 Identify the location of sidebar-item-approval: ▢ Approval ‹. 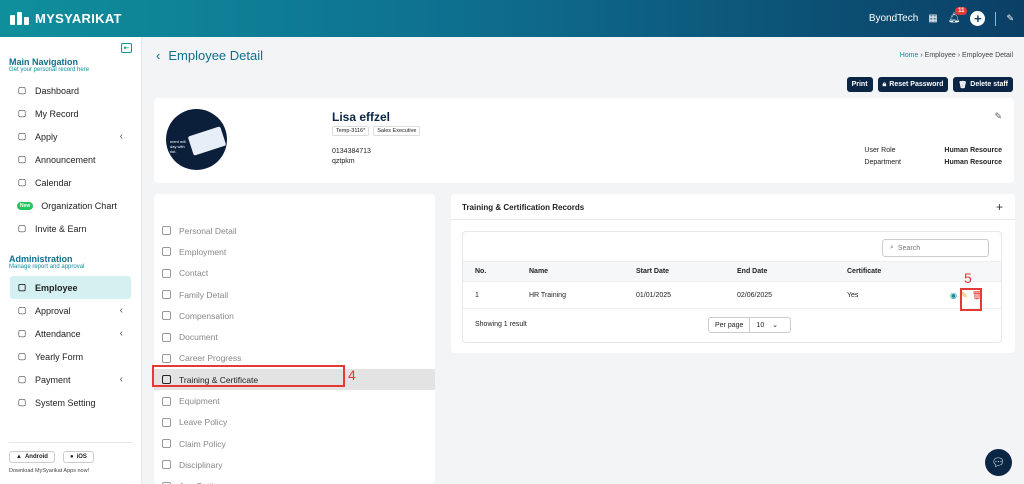
(65, 310).